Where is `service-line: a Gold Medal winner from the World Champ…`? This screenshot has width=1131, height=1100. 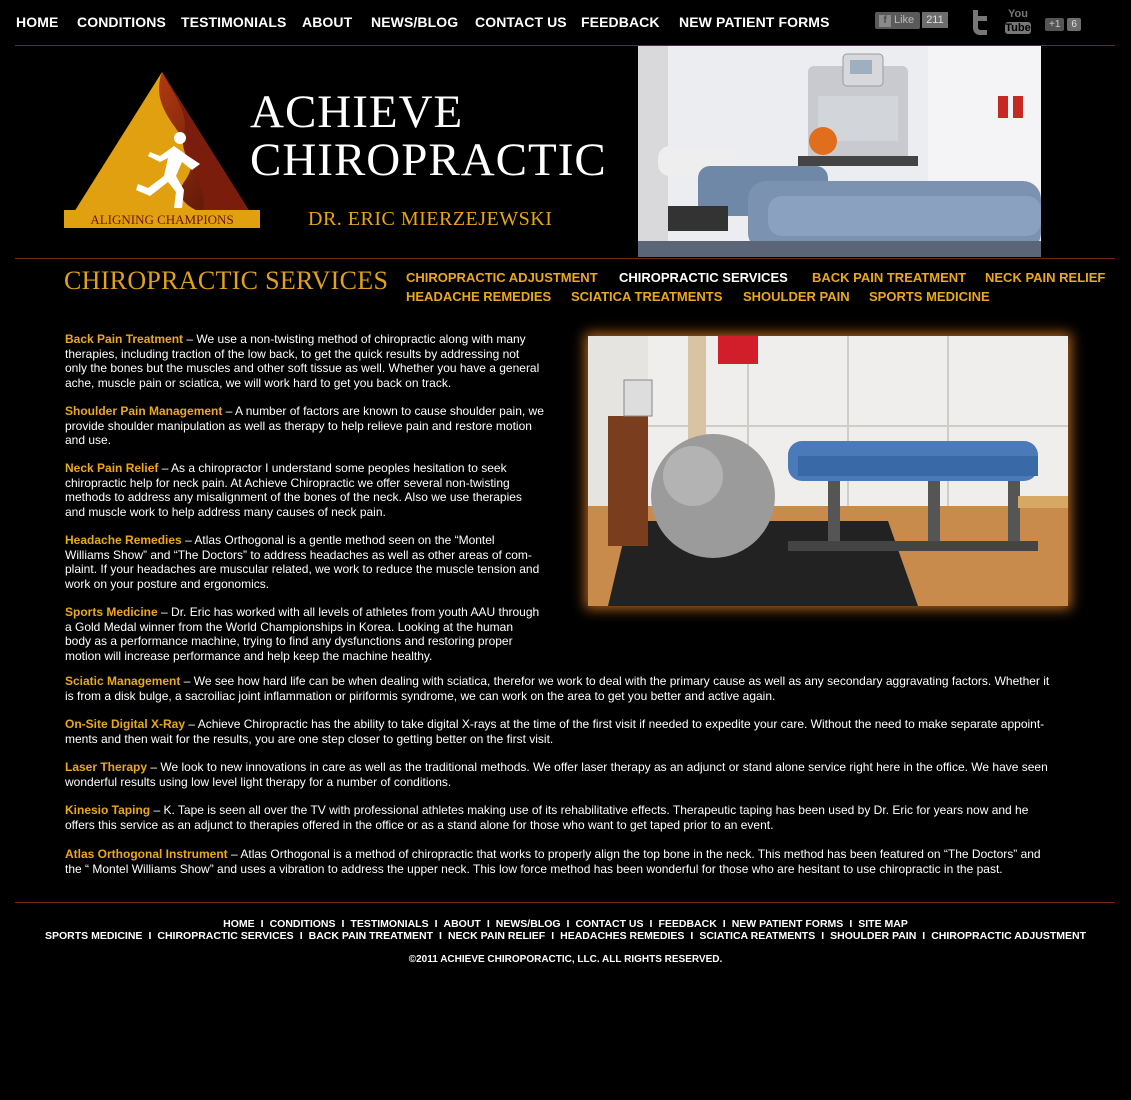 service-line: a Gold Medal winner from the World Champ… is located at coordinates (289, 626).